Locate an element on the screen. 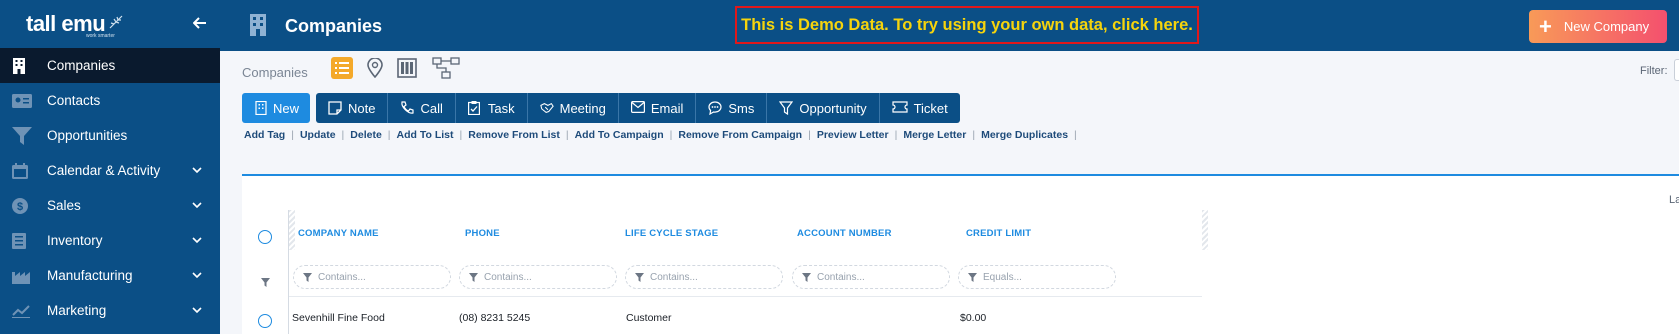  sidebar-item-marketing: Marketing is located at coordinates (110, 310).